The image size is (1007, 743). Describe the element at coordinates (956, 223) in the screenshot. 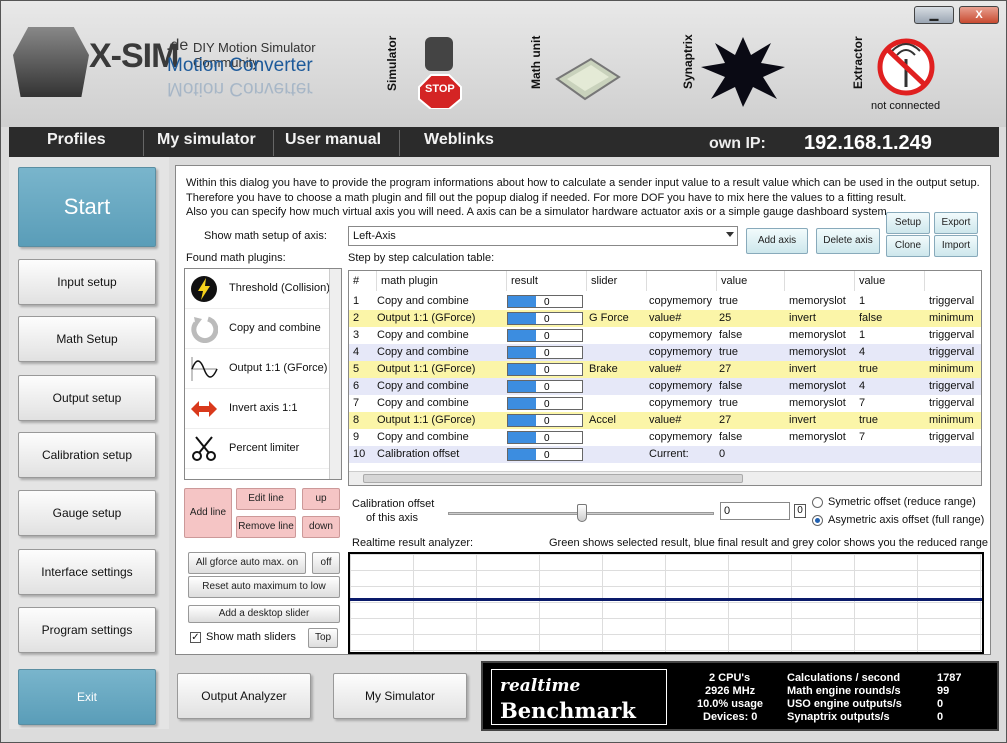

I see `export-button: Export` at that location.